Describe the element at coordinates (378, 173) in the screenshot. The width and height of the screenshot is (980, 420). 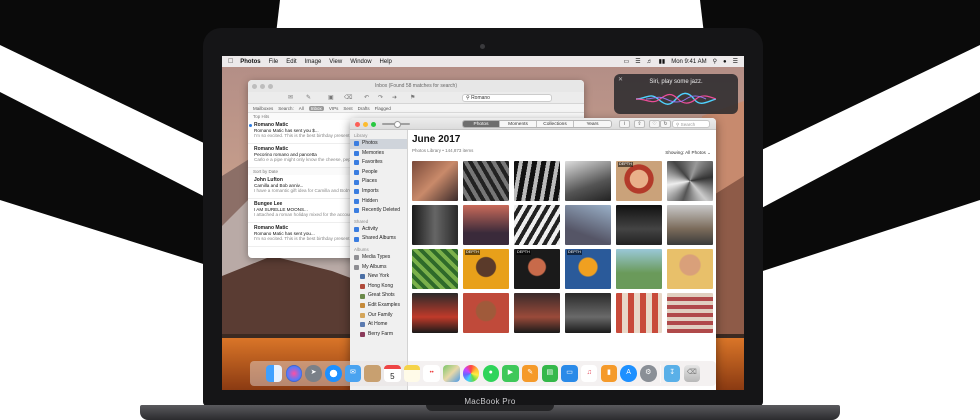
I see `sidebar-item-people: People` at that location.